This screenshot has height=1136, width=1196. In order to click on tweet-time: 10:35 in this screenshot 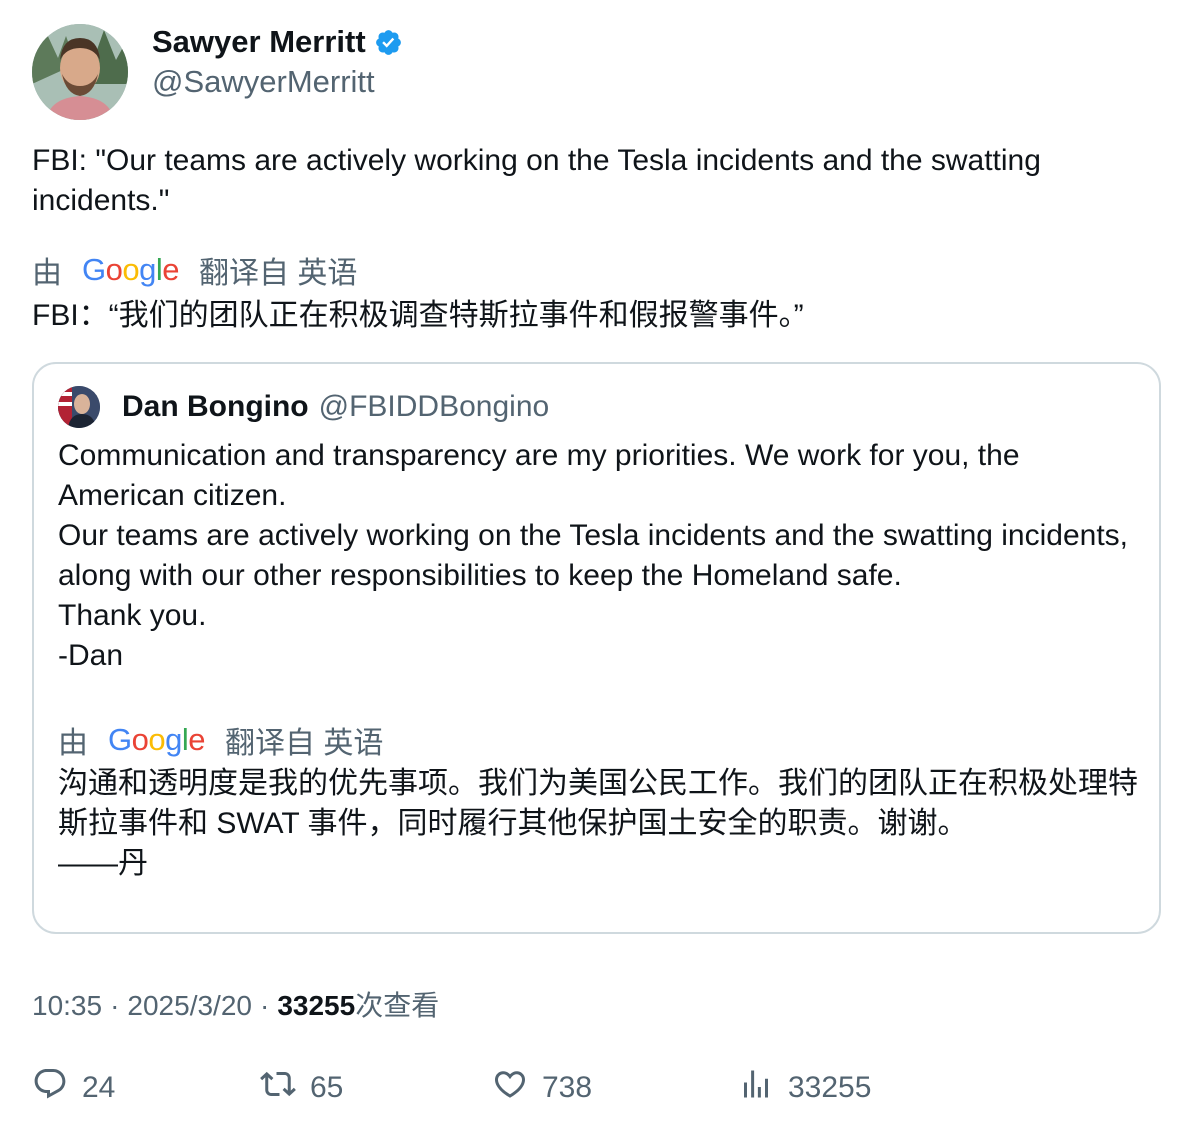, I will do `click(67, 1006)`.